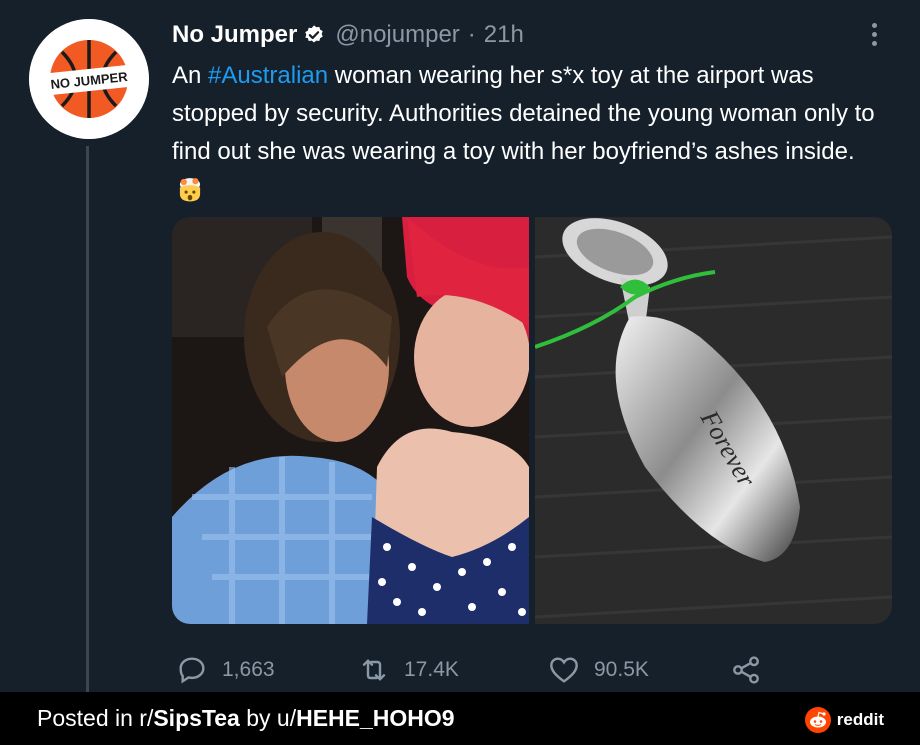 The width and height of the screenshot is (920, 745). Describe the element at coordinates (87, 419) in the screenshot. I see `thread-line` at that location.